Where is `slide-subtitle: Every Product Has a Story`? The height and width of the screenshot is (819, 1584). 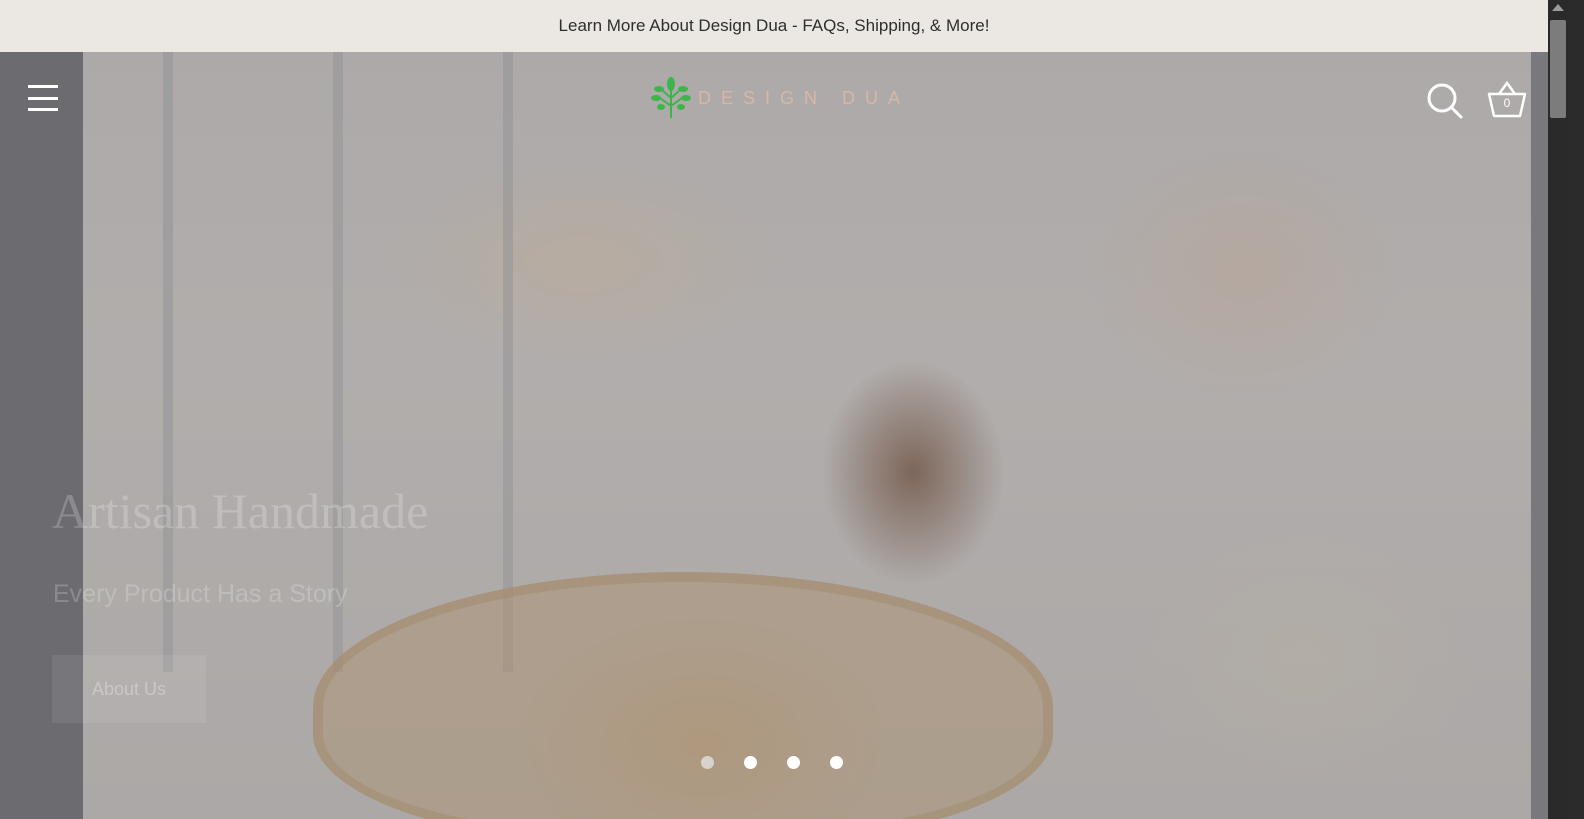
slide-subtitle: Every Product Has a Story is located at coordinates (200, 594).